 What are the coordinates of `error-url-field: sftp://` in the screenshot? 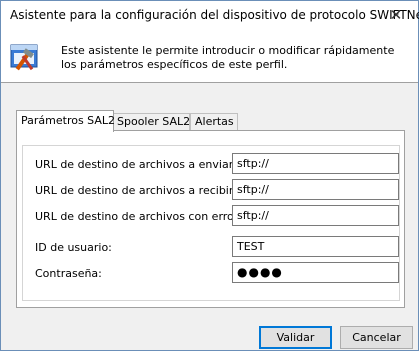 It's located at (315, 215).